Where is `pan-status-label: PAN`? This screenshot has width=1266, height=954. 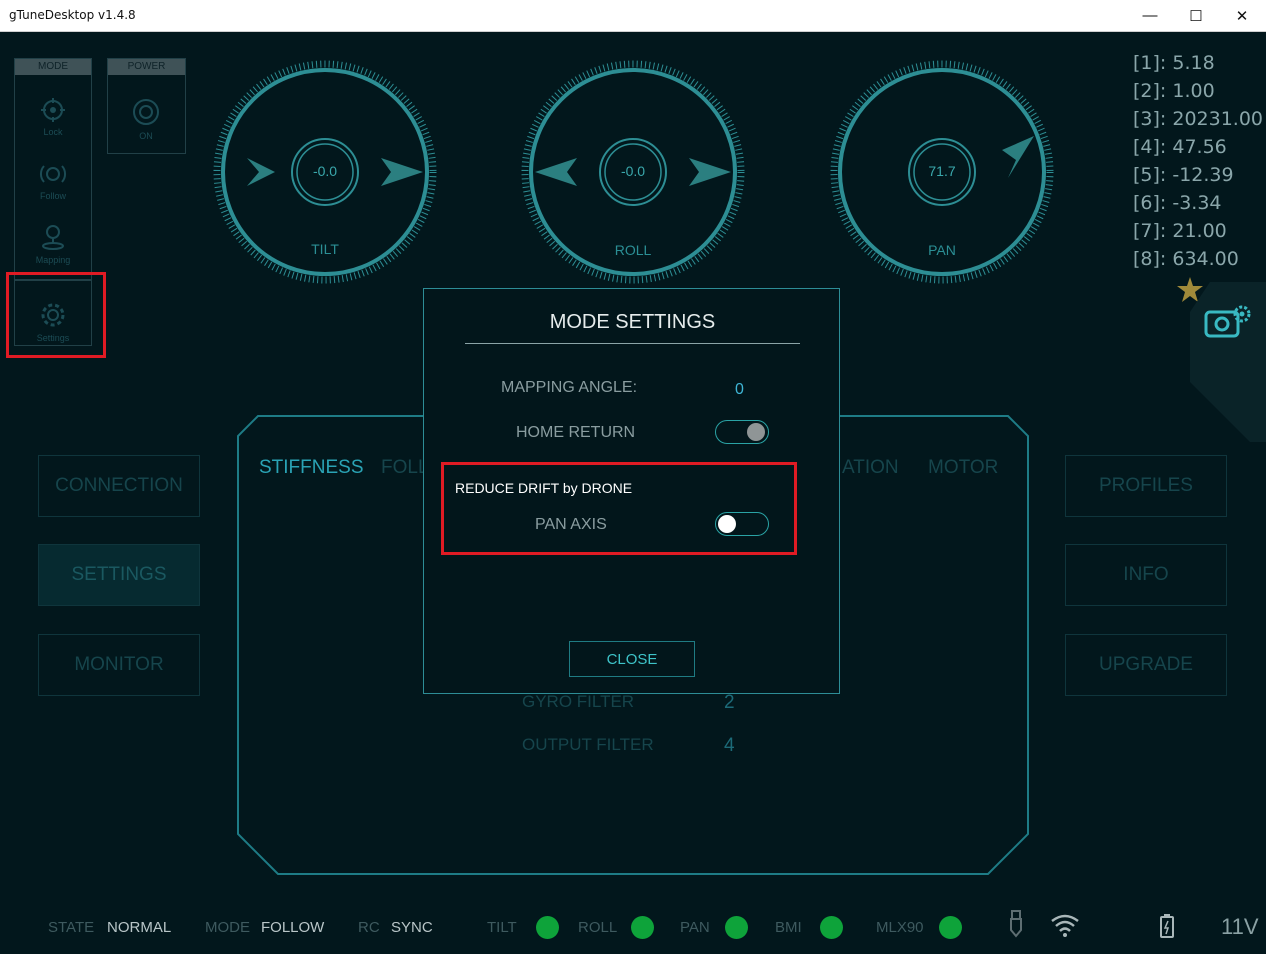 pan-status-label: PAN is located at coordinates (695, 927).